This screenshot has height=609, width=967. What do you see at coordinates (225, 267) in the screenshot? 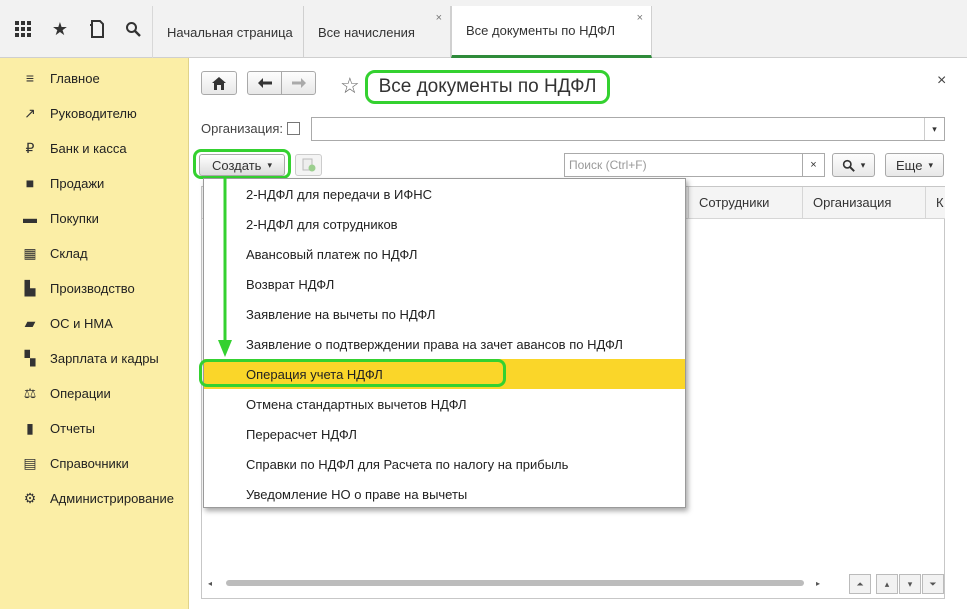
I see `annotation-arrow` at bounding box center [225, 267].